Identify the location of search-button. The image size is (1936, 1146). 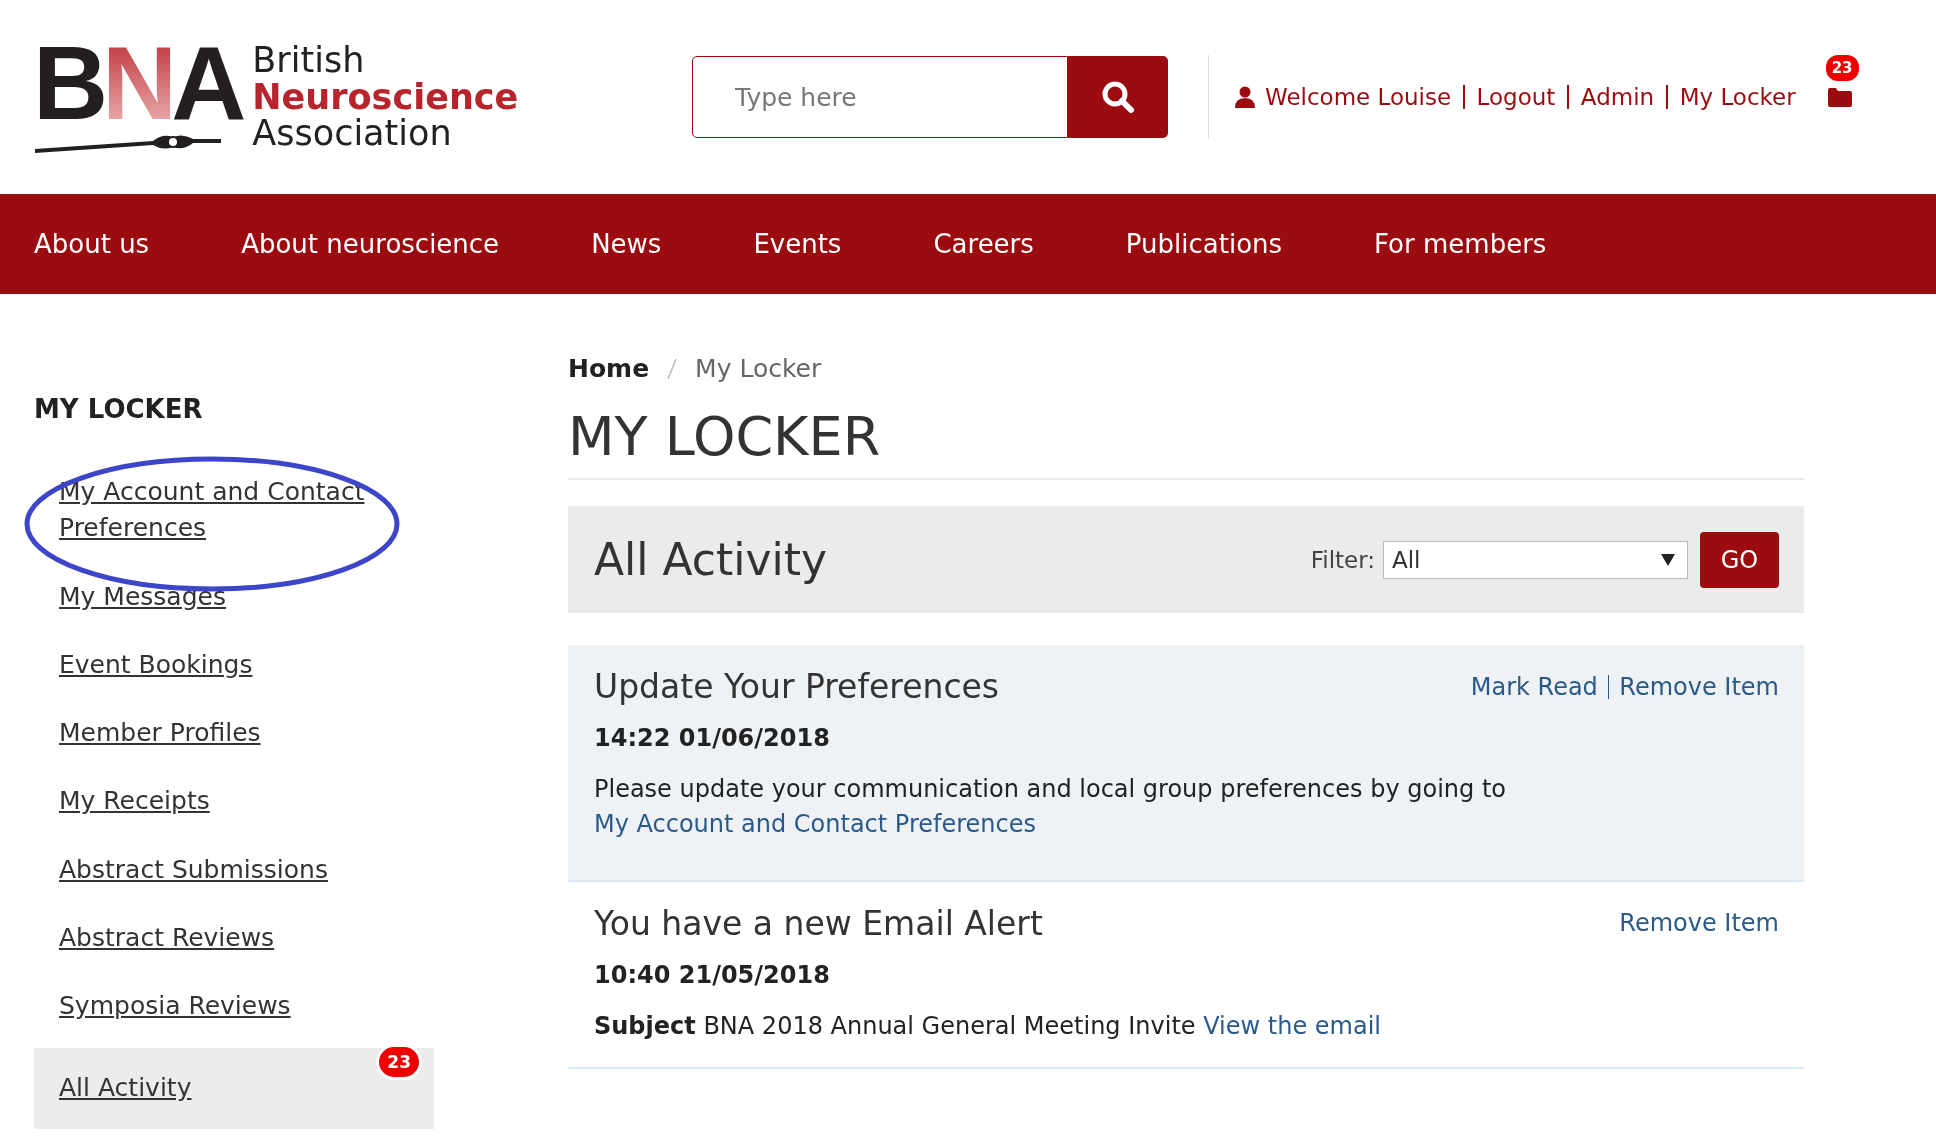
(1118, 97).